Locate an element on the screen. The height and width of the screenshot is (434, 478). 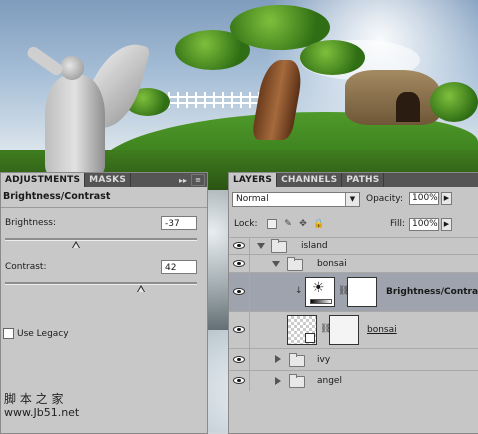
tab-layers: LAYERS is located at coordinates (253, 180).